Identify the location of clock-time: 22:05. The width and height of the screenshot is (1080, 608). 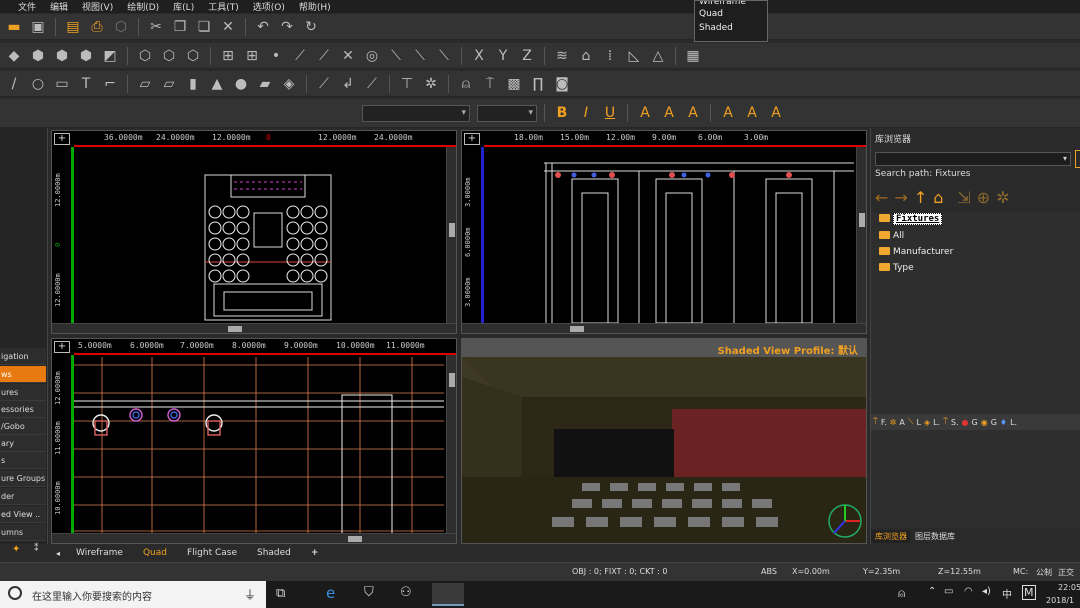
(1069, 587).